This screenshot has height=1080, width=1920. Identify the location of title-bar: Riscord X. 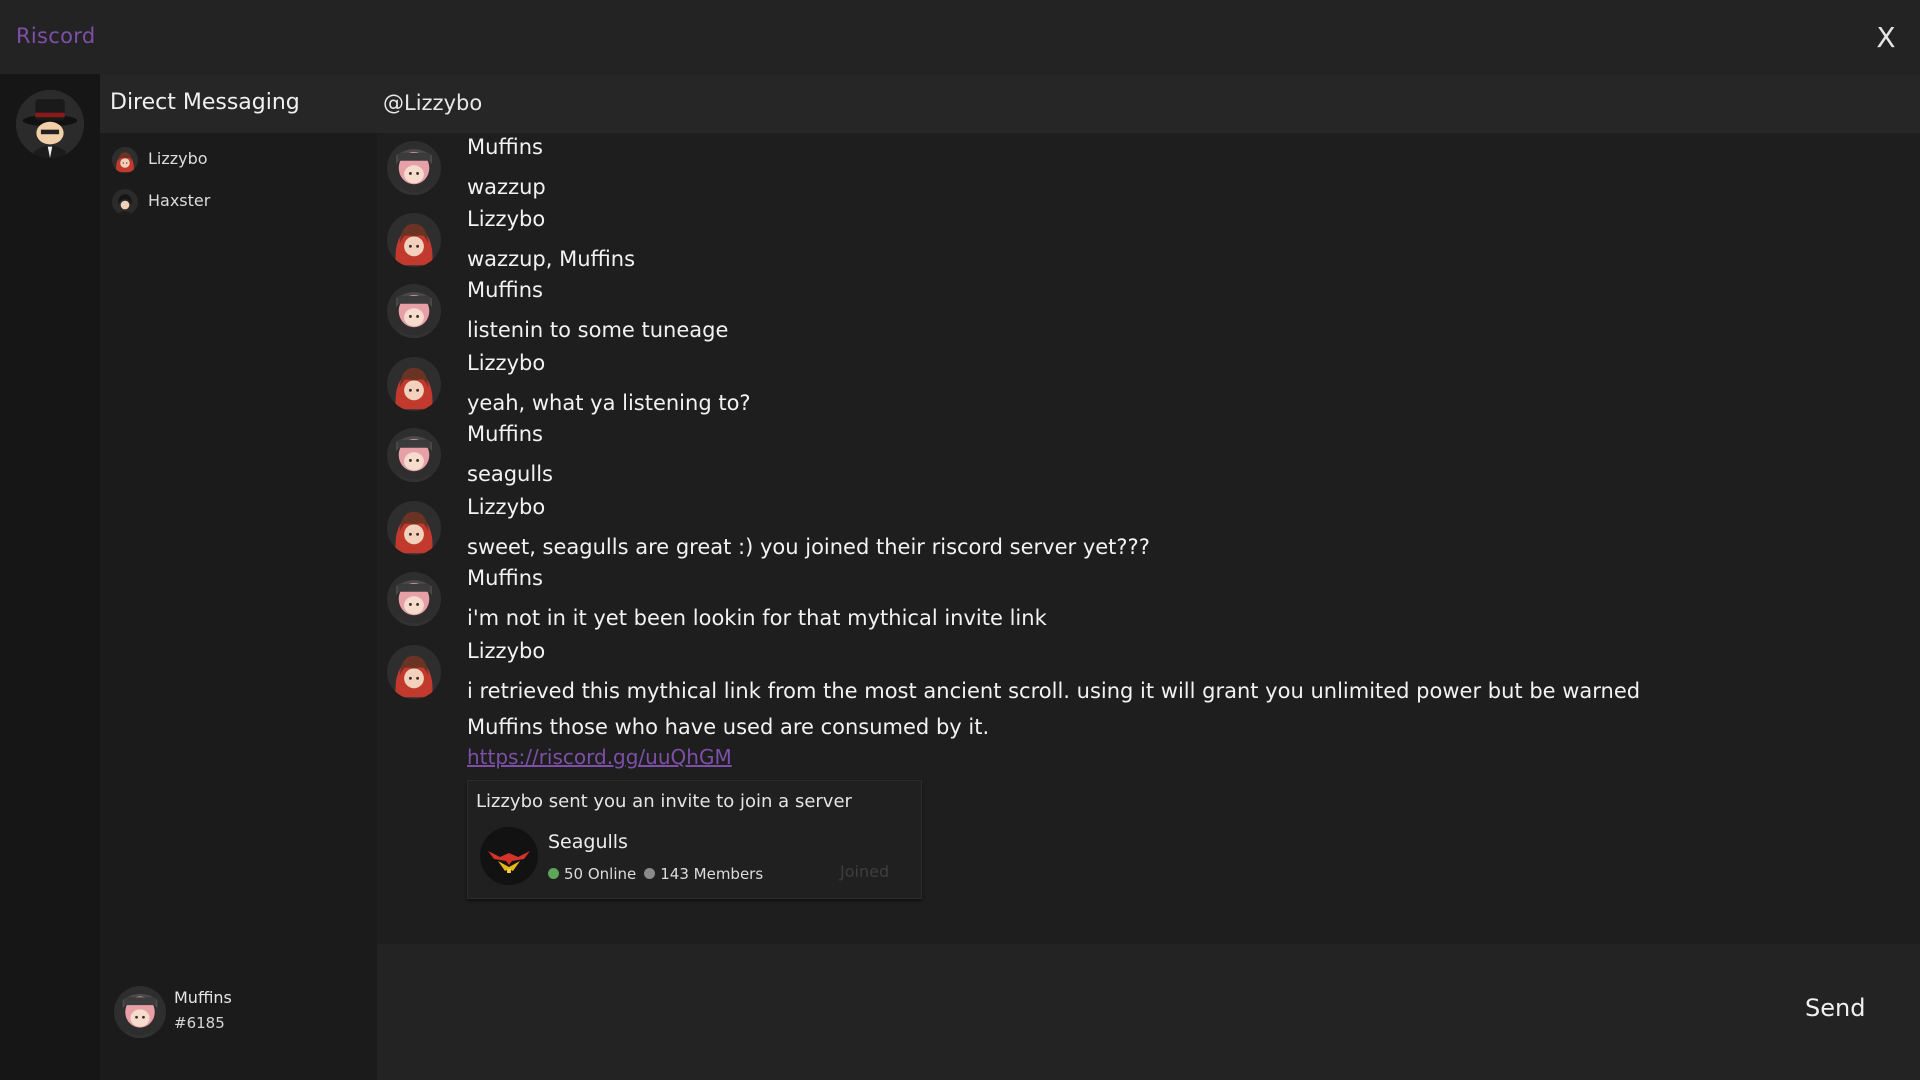
(960, 37).